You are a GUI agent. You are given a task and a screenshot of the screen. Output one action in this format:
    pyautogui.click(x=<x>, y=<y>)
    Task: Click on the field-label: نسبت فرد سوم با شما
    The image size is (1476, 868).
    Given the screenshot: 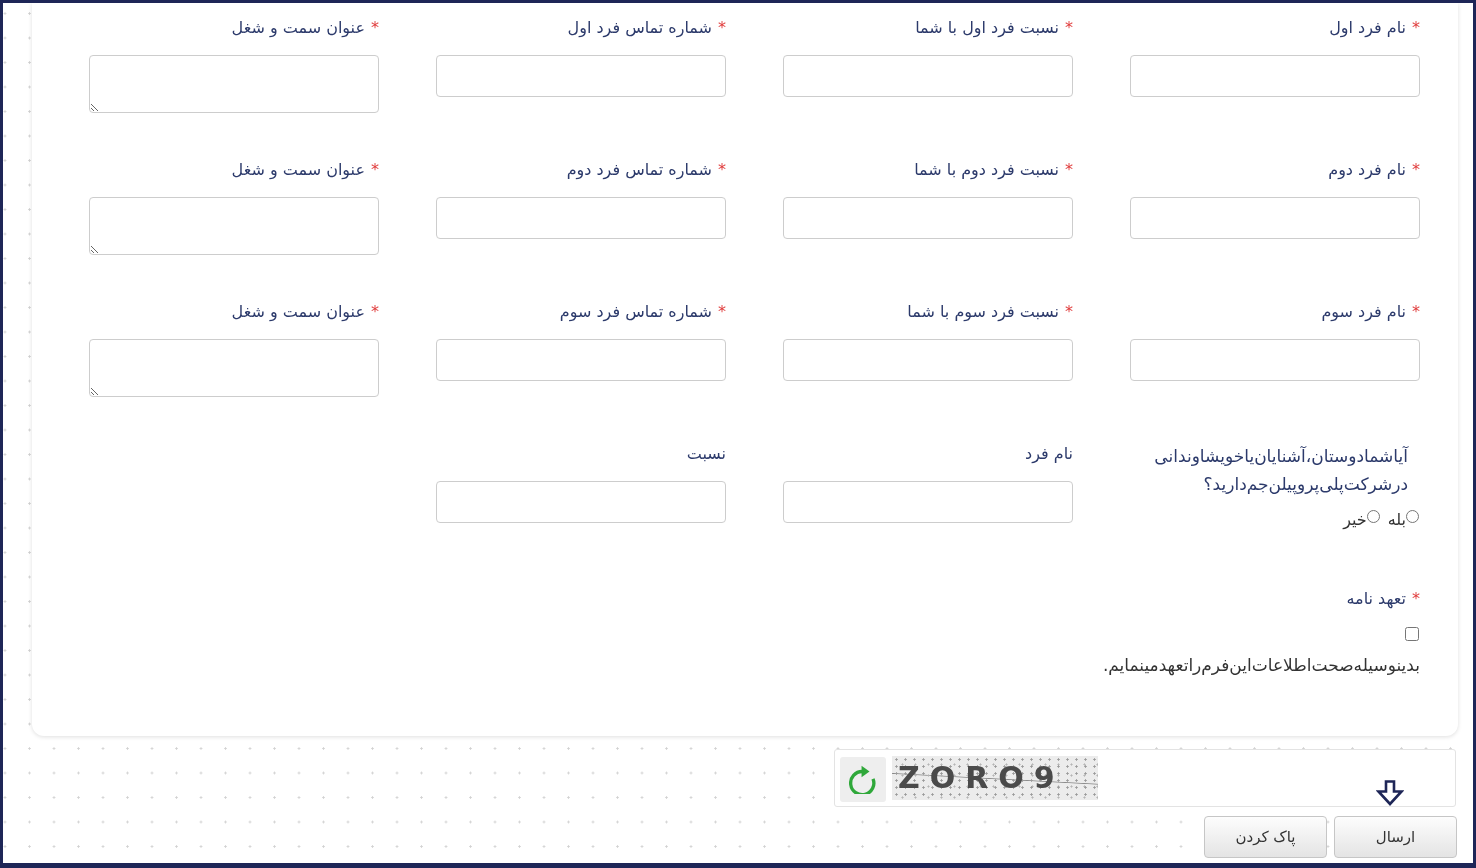 What is the action you would take?
    pyautogui.click(x=983, y=311)
    